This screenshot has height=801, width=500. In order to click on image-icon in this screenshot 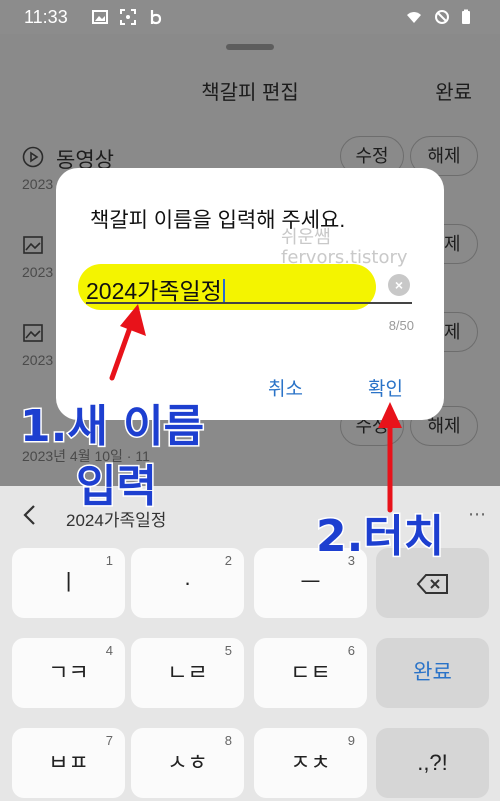, I will do `click(100, 17)`.